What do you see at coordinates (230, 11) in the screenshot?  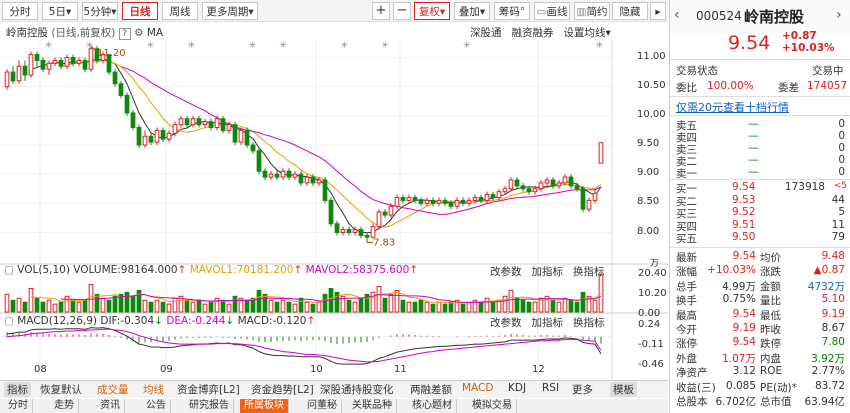 I see `period-tab-more: 更多周期▾` at bounding box center [230, 11].